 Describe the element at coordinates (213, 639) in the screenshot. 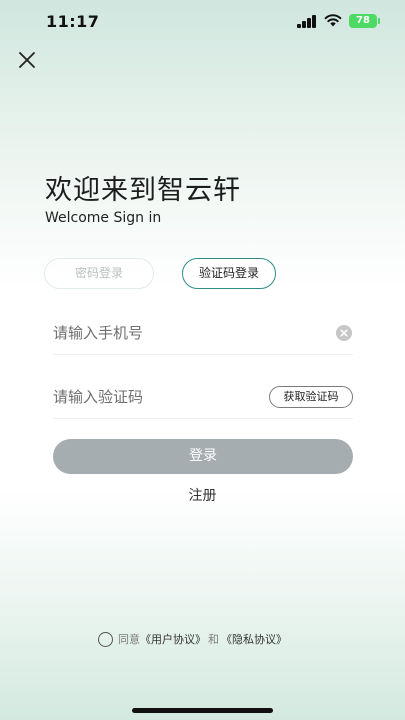

I see `agreement-conjunction: 和` at that location.